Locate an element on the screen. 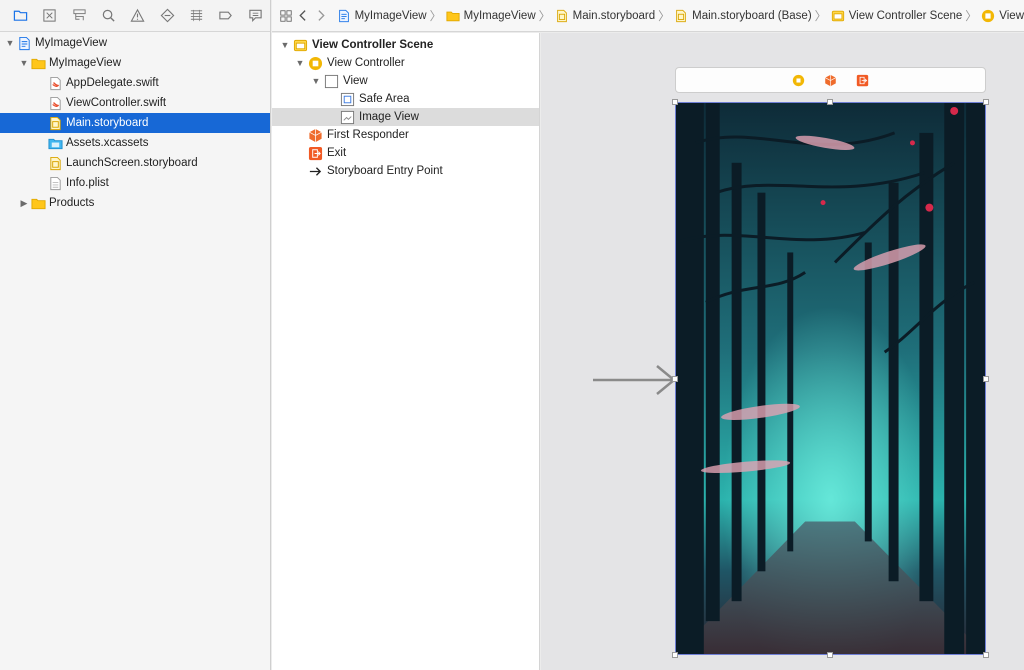 The width and height of the screenshot is (1024, 670). tree-row-file-selected: Main.storyboard is located at coordinates (135, 123).